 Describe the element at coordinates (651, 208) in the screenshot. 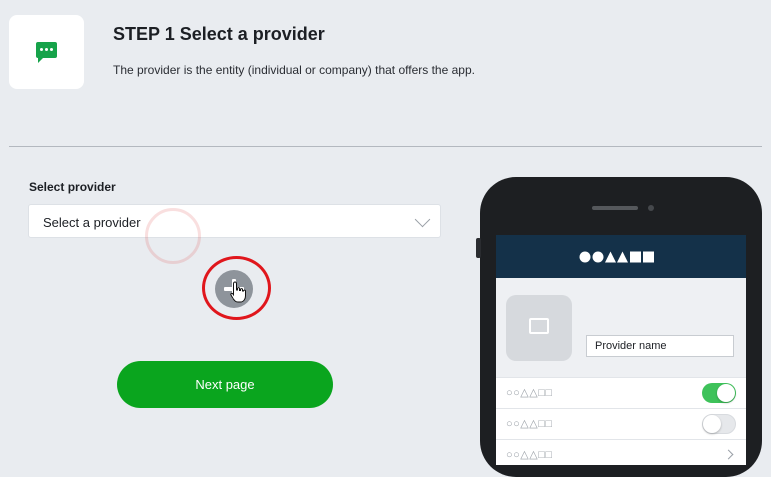

I see `phone-camera` at that location.